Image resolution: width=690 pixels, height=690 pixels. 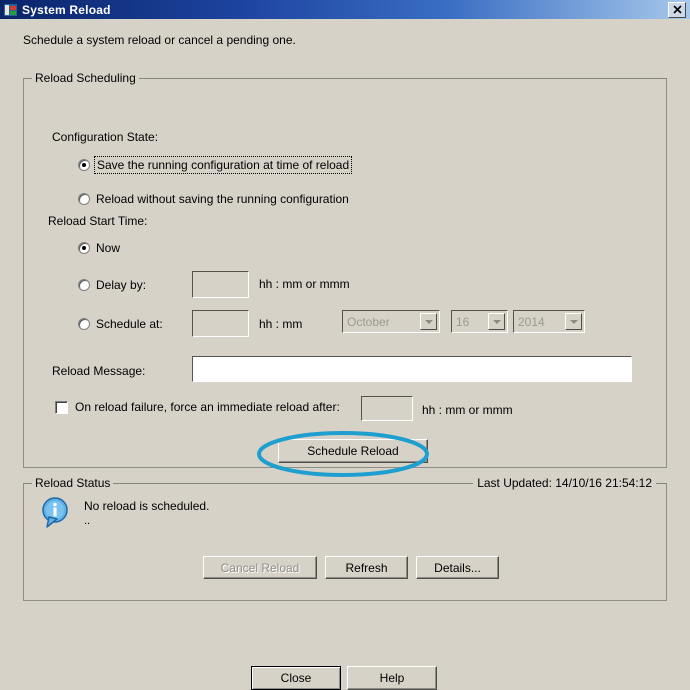 I want to click on cancel-reload-button-label: Cancel Reload, so click(x=260, y=567).